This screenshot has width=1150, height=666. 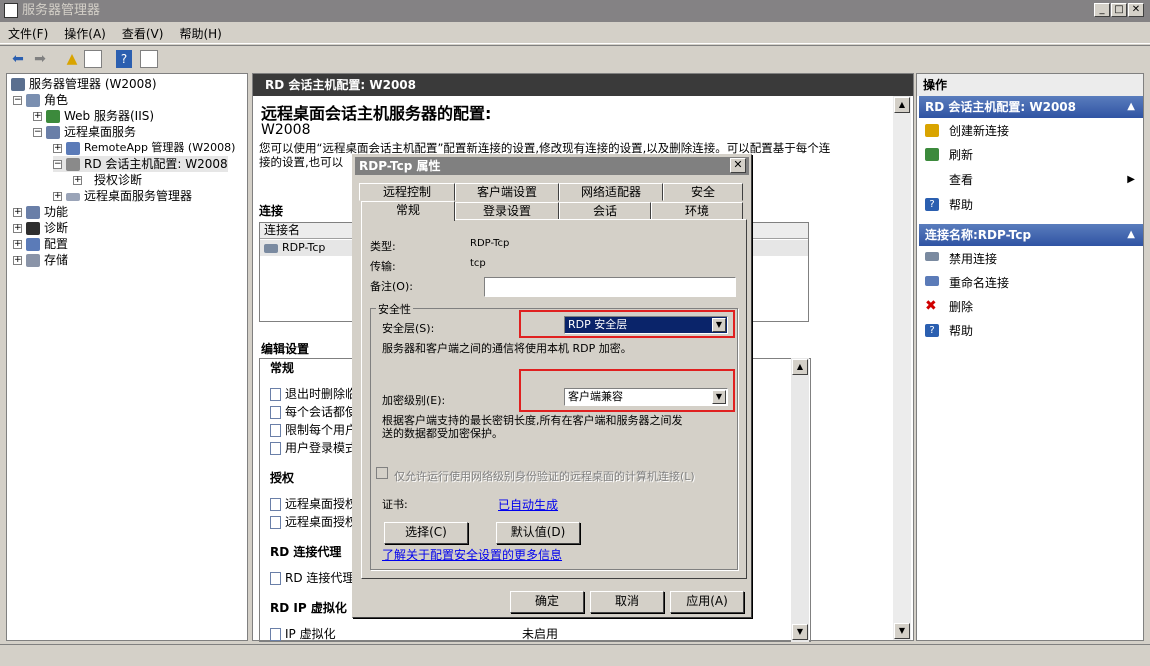 I want to click on tree-roles: − 角色, so click(x=40, y=100).